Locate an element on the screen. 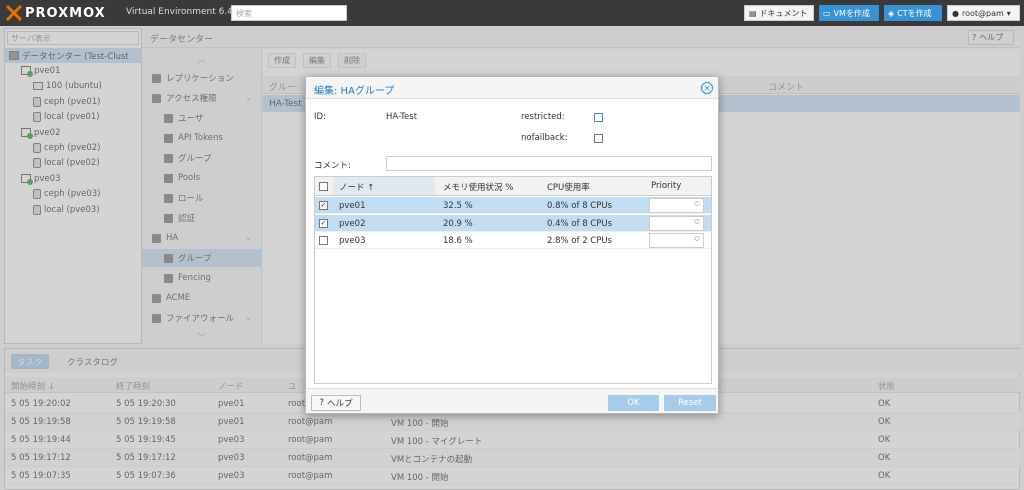 The image size is (1024, 490). id-label: ID: is located at coordinates (320, 117).